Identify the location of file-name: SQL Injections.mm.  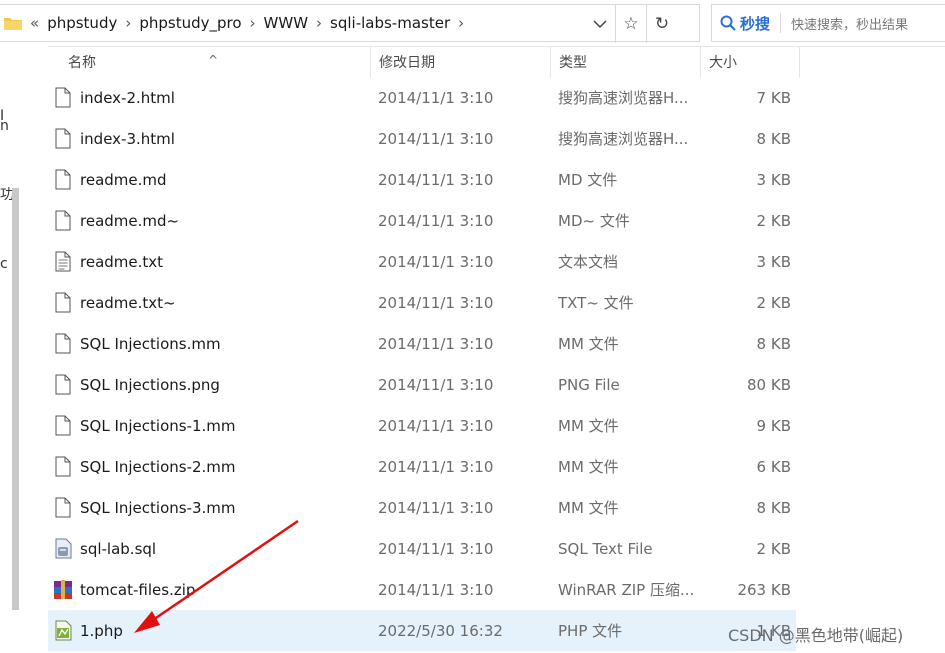
(150, 343).